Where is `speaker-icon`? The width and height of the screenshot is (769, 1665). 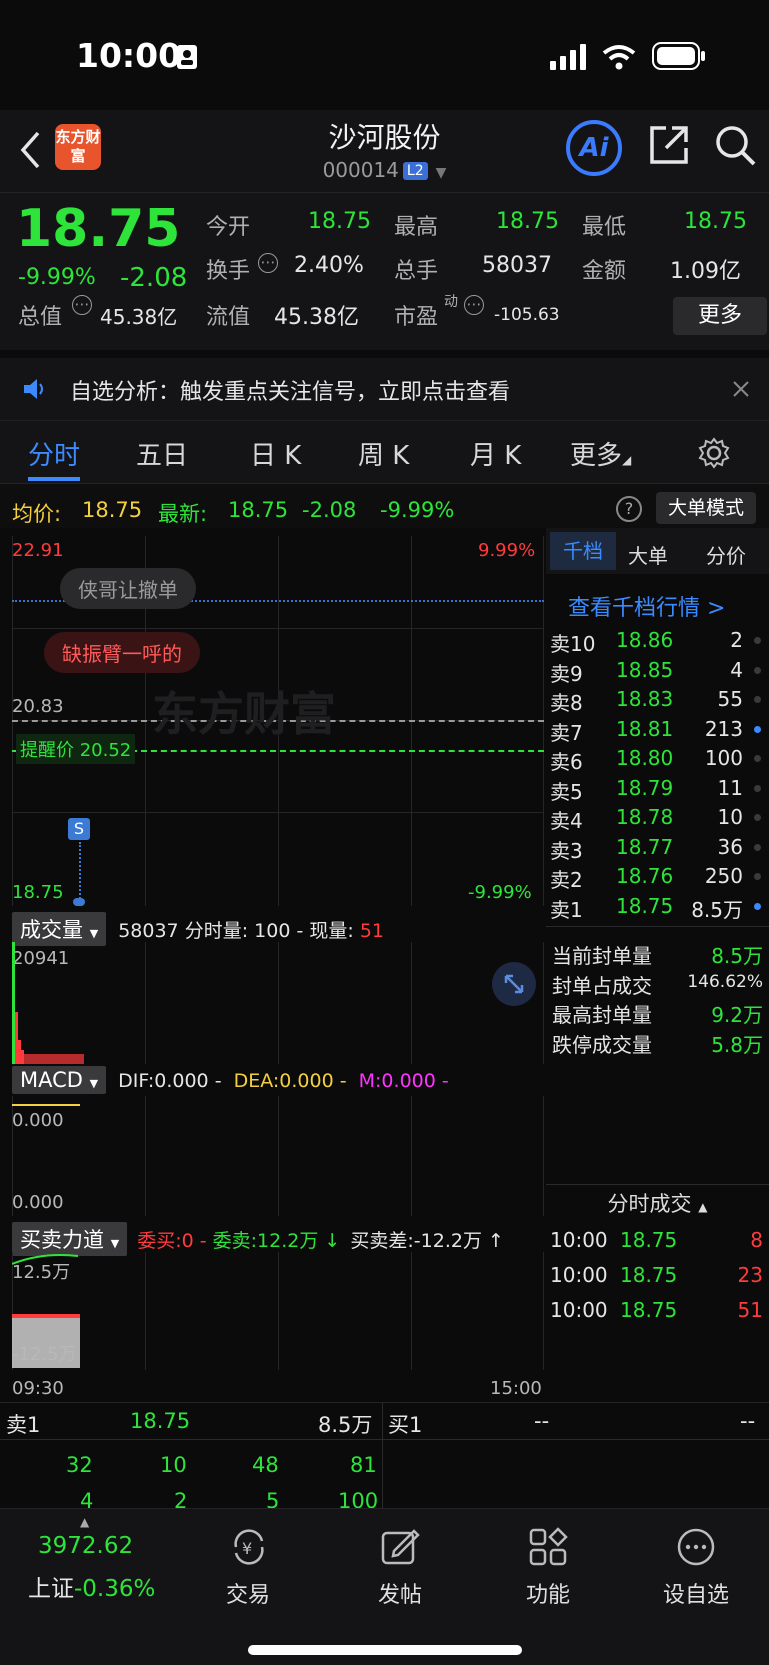 speaker-icon is located at coordinates (33, 389).